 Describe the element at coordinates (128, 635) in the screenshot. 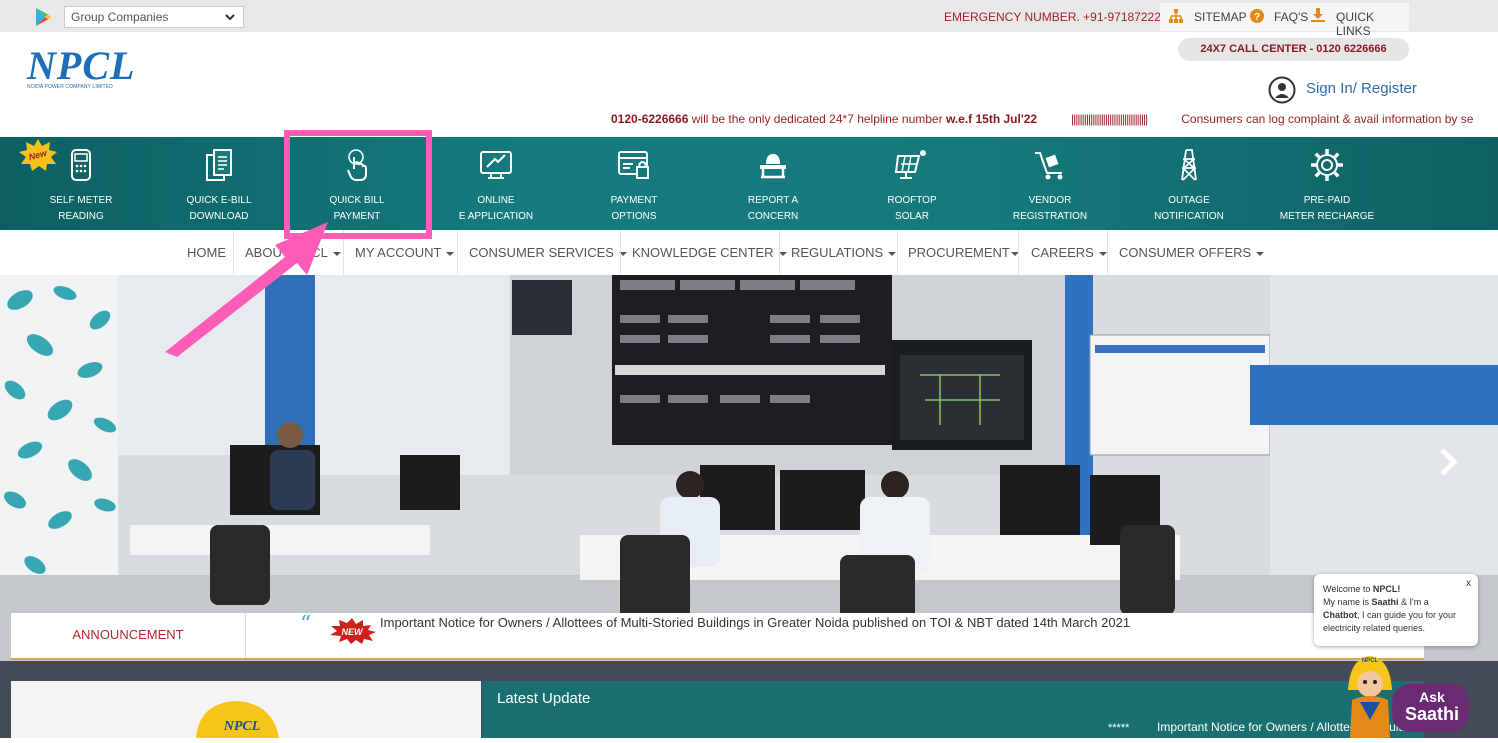

I see `announcement-label: ANNOUNCEMENT` at that location.